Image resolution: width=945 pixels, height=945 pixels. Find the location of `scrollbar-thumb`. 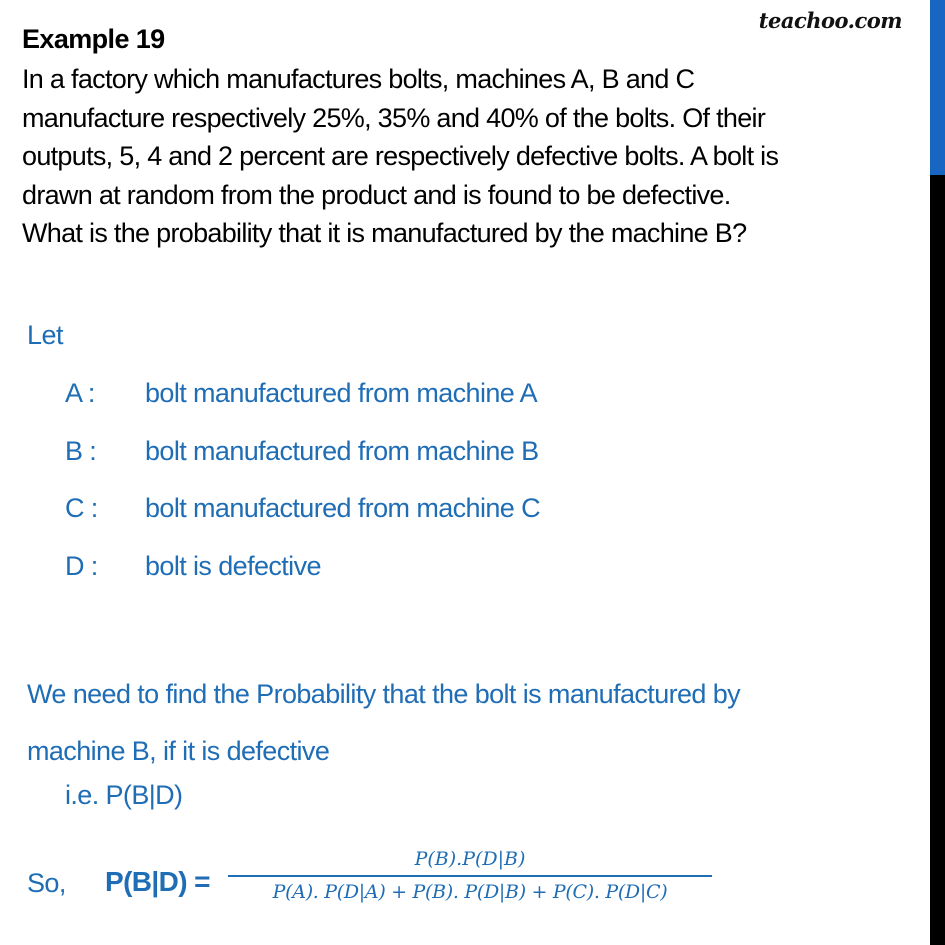

scrollbar-thumb is located at coordinates (937, 87).